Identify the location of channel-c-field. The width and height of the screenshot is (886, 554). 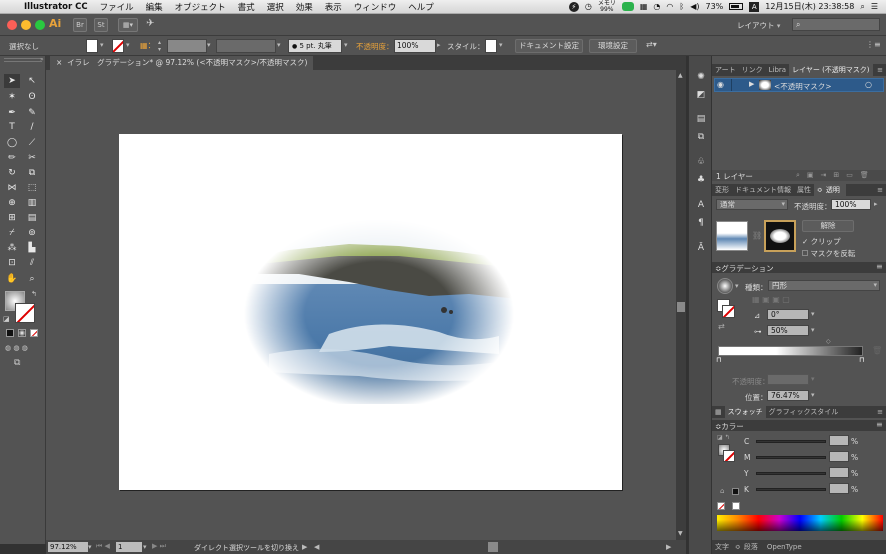
(839, 440).